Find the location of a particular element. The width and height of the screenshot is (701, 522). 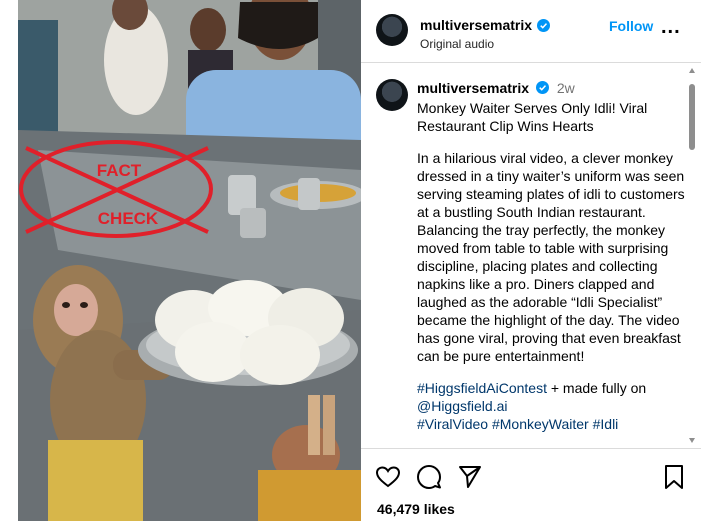

follow-button: Follow is located at coordinates (631, 26).